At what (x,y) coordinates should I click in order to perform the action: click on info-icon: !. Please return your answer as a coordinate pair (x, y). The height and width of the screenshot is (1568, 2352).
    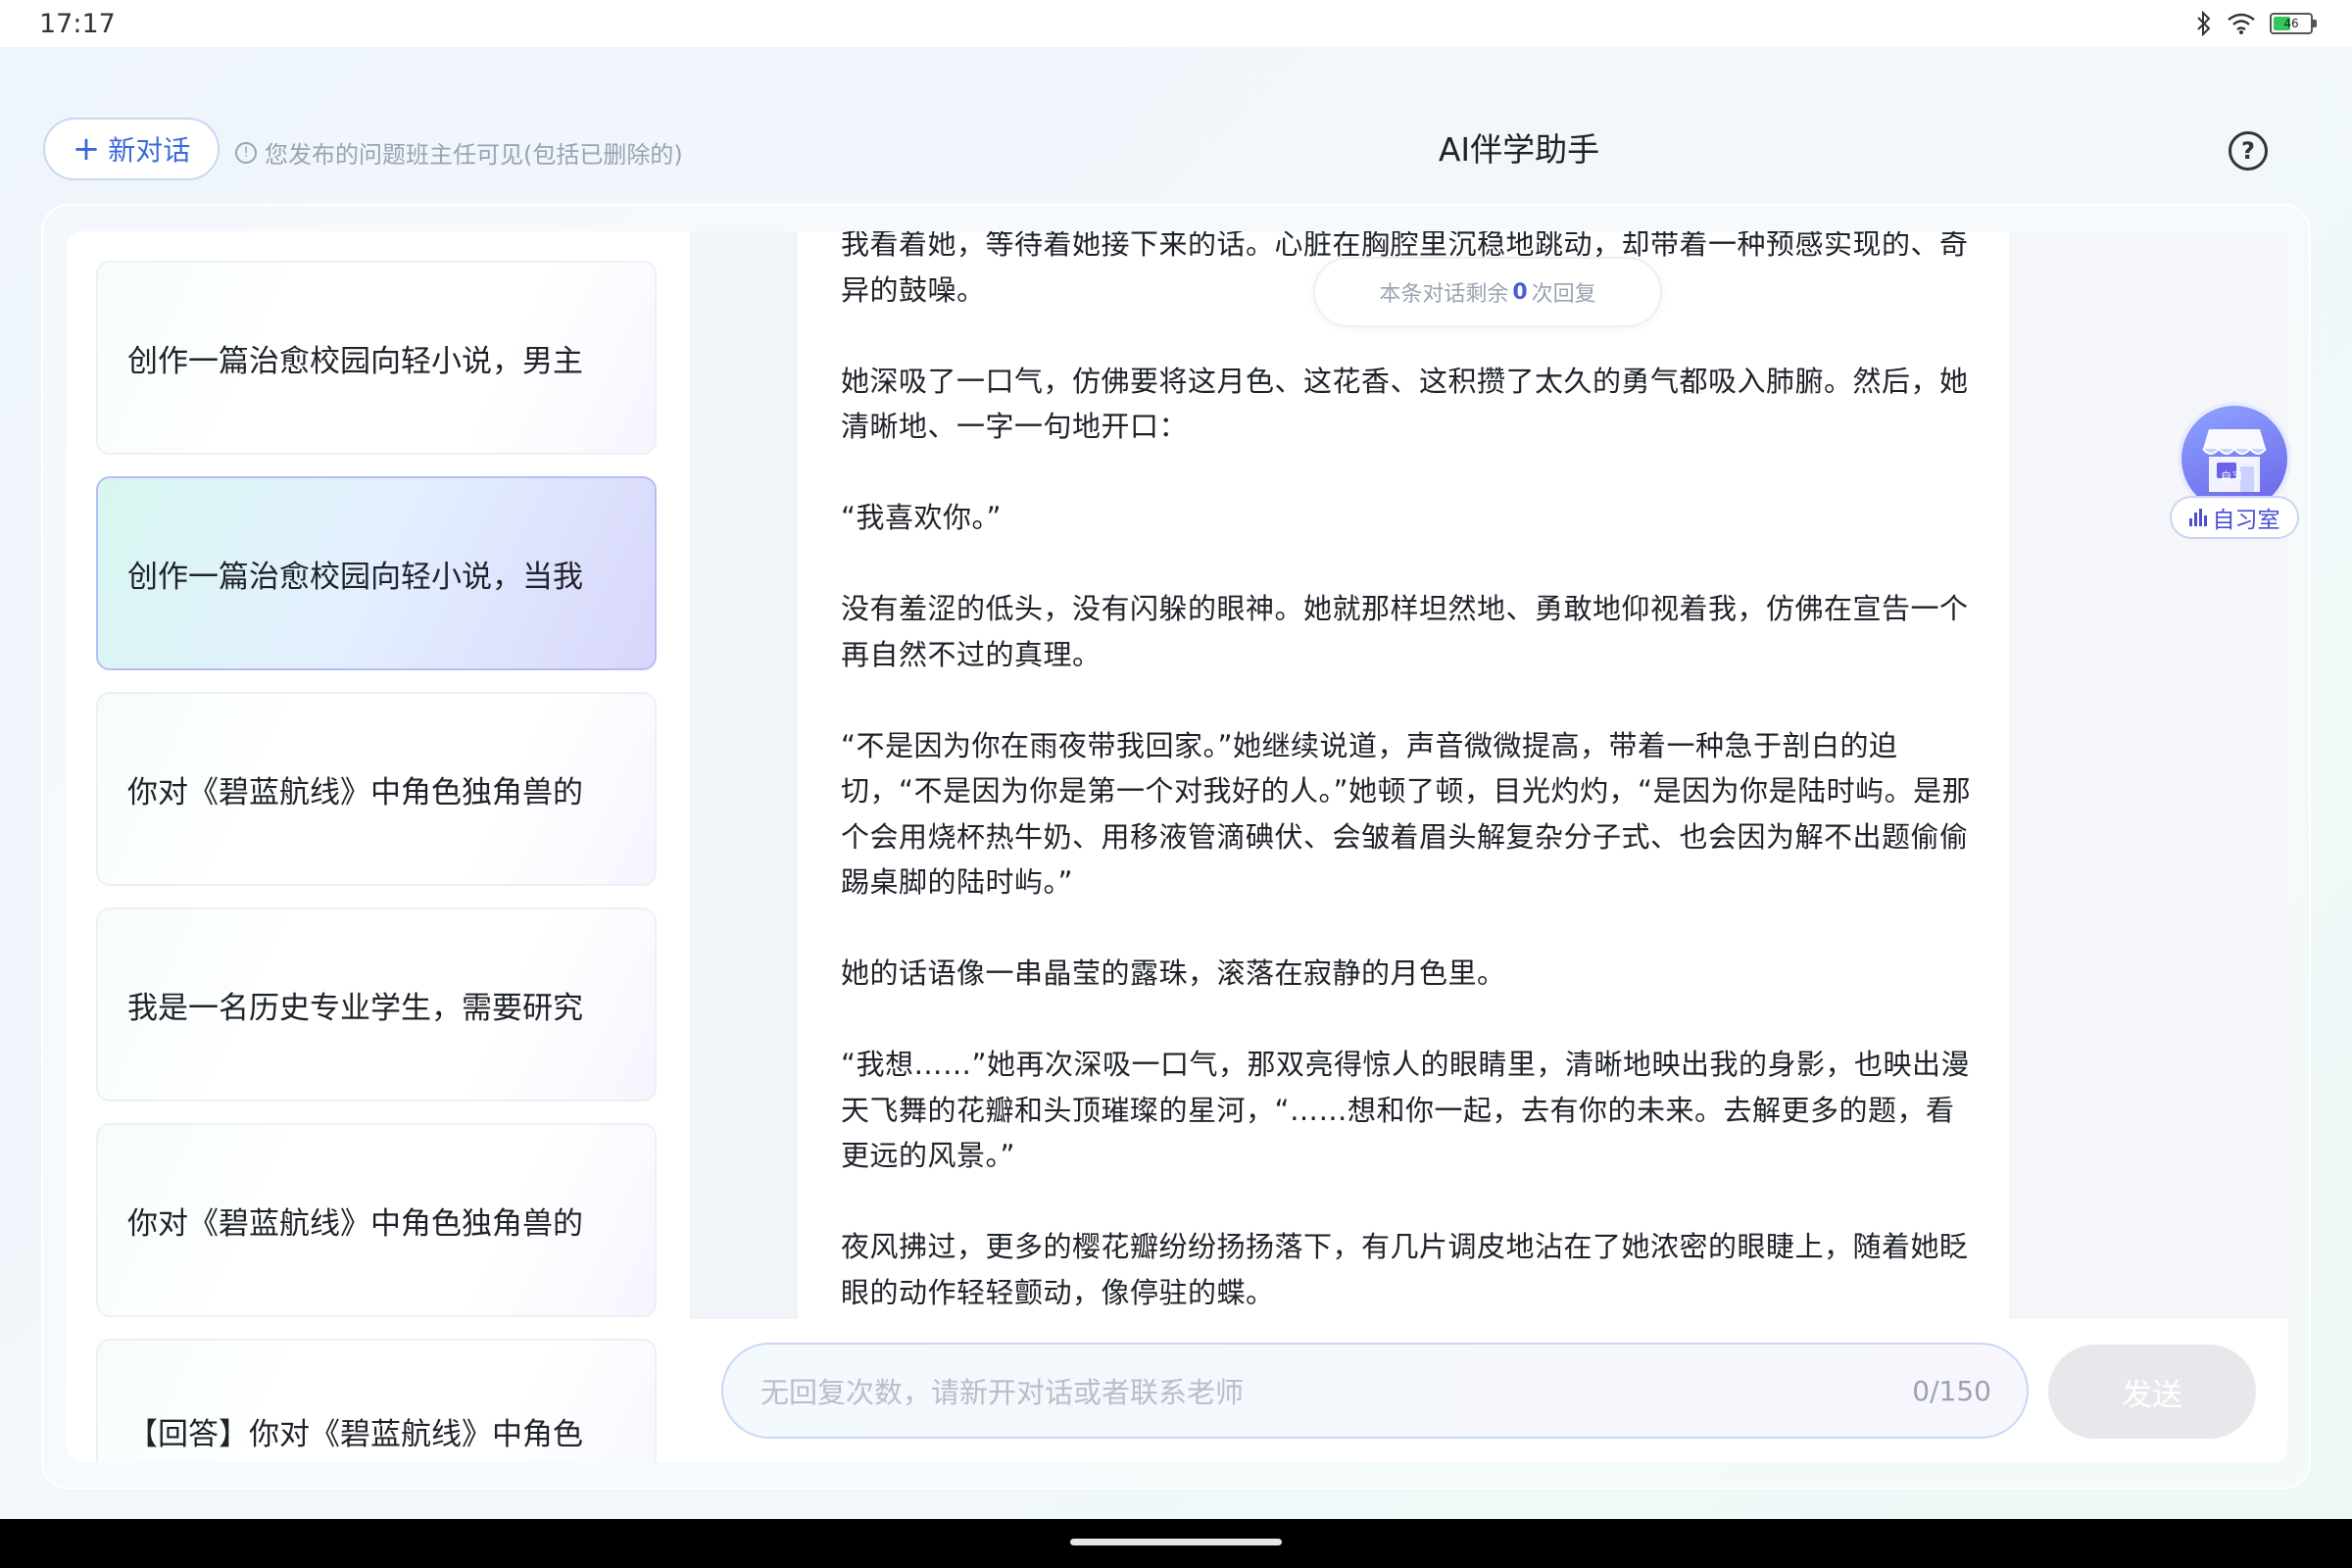
    Looking at the image, I should click on (246, 152).